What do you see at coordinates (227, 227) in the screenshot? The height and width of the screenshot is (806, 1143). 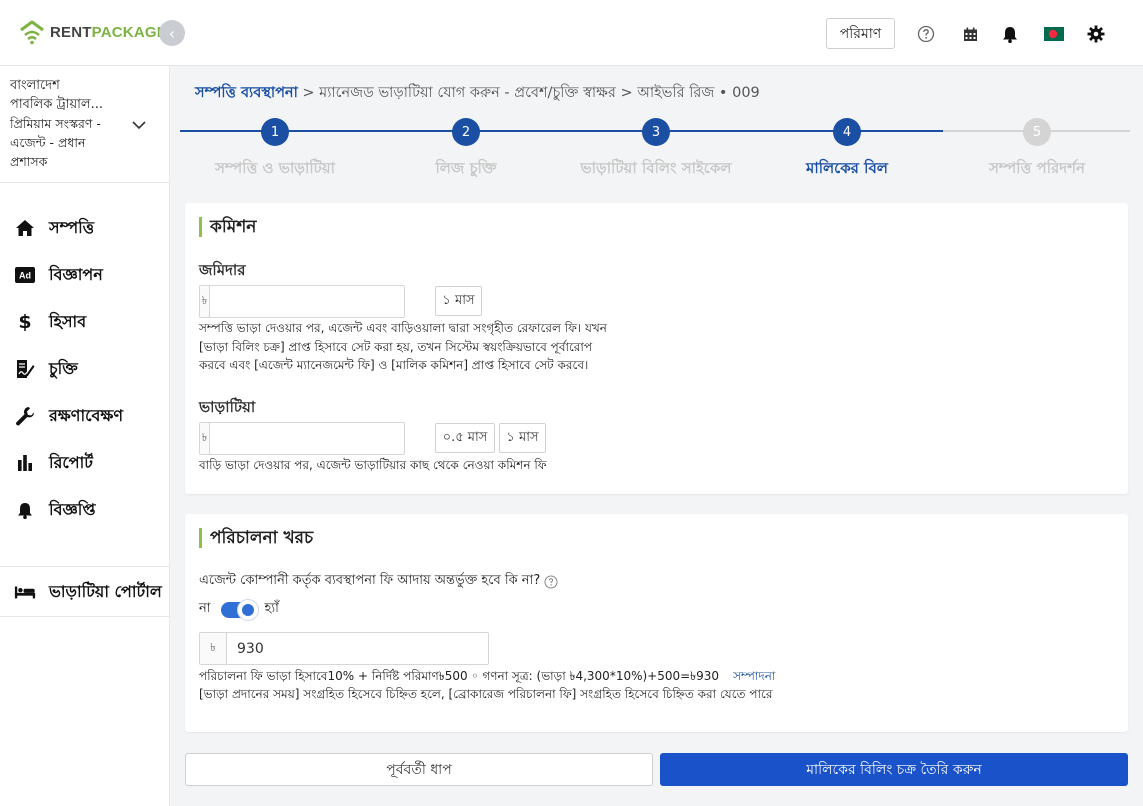 I see `commission-title: কমিশন` at bounding box center [227, 227].